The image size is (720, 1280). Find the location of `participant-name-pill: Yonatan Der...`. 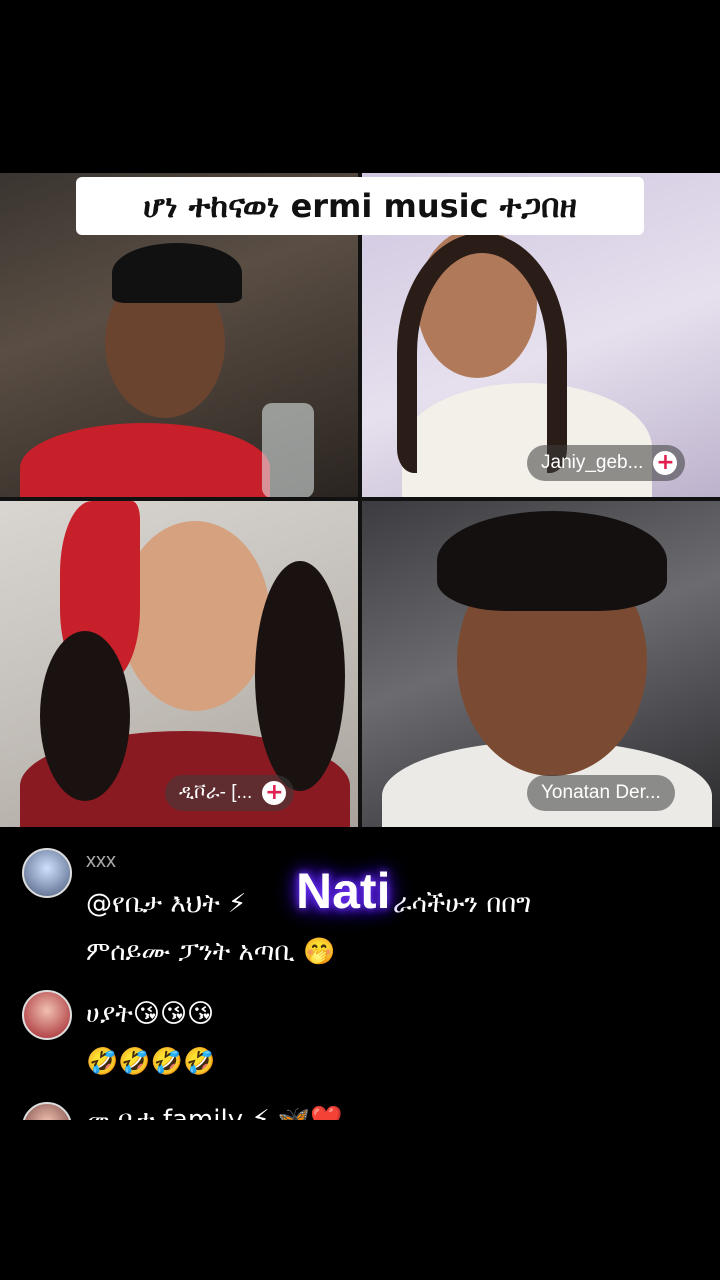

participant-name-pill: Yonatan Der... is located at coordinates (601, 793).